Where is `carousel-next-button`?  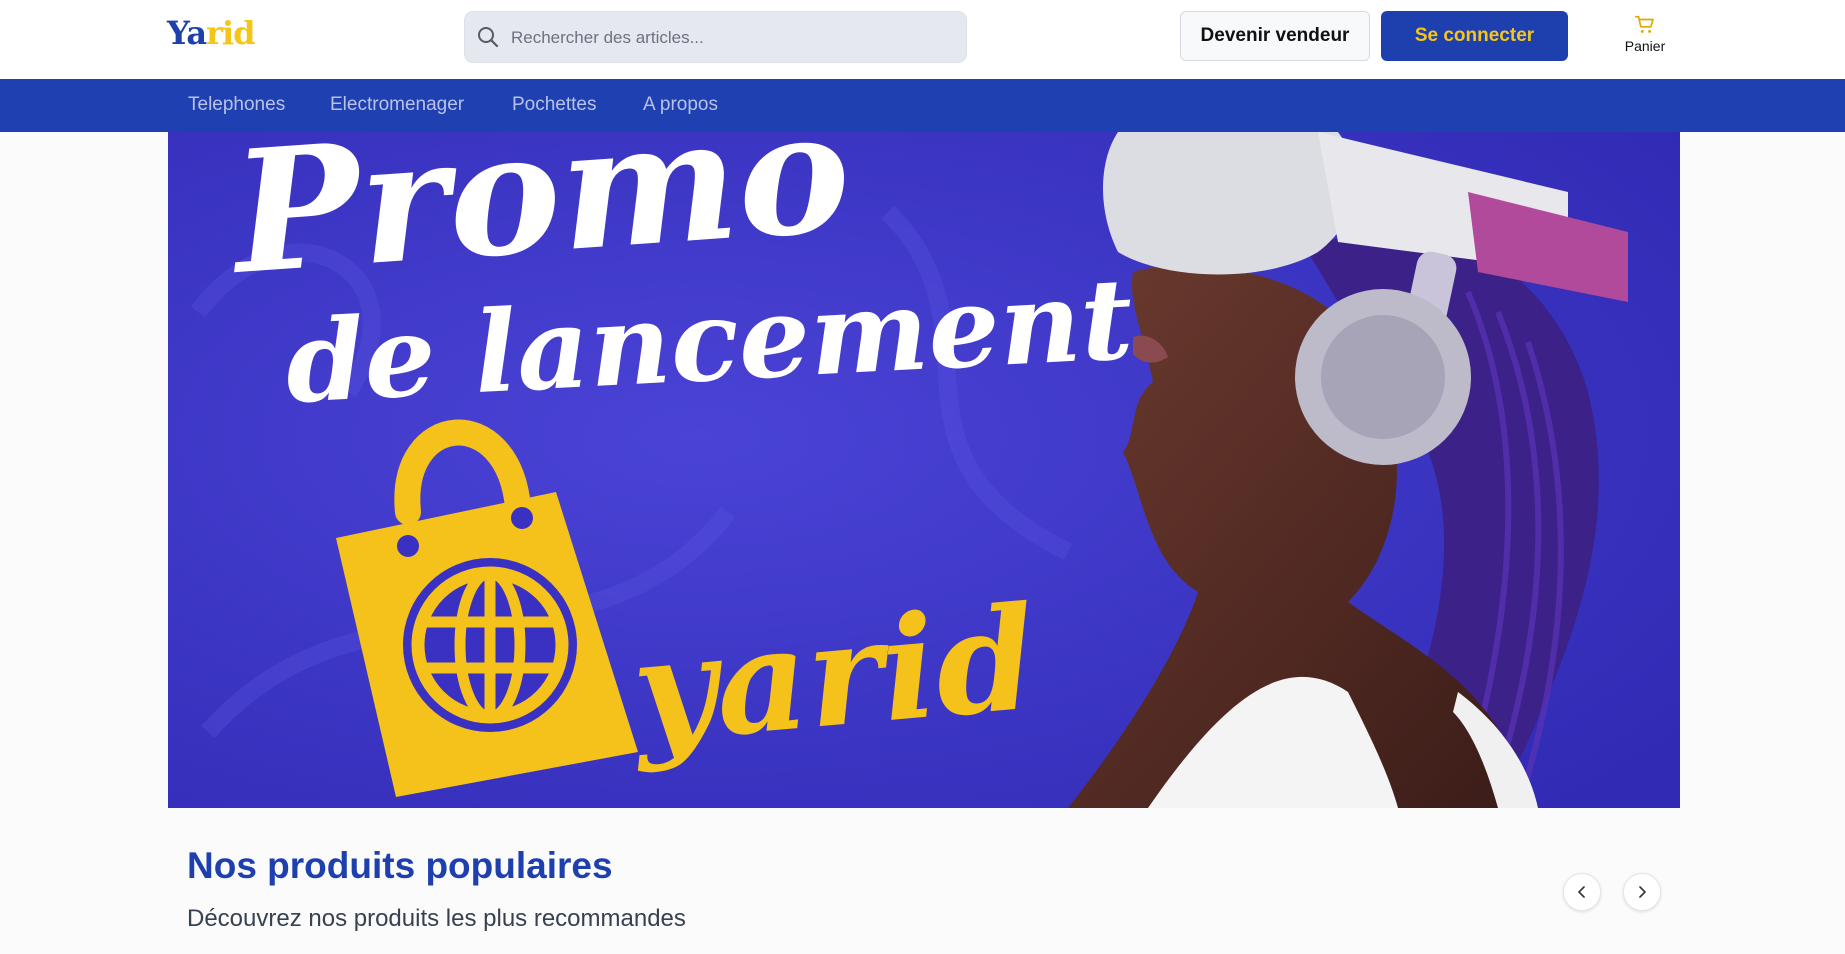
carousel-next-button is located at coordinates (1642, 892).